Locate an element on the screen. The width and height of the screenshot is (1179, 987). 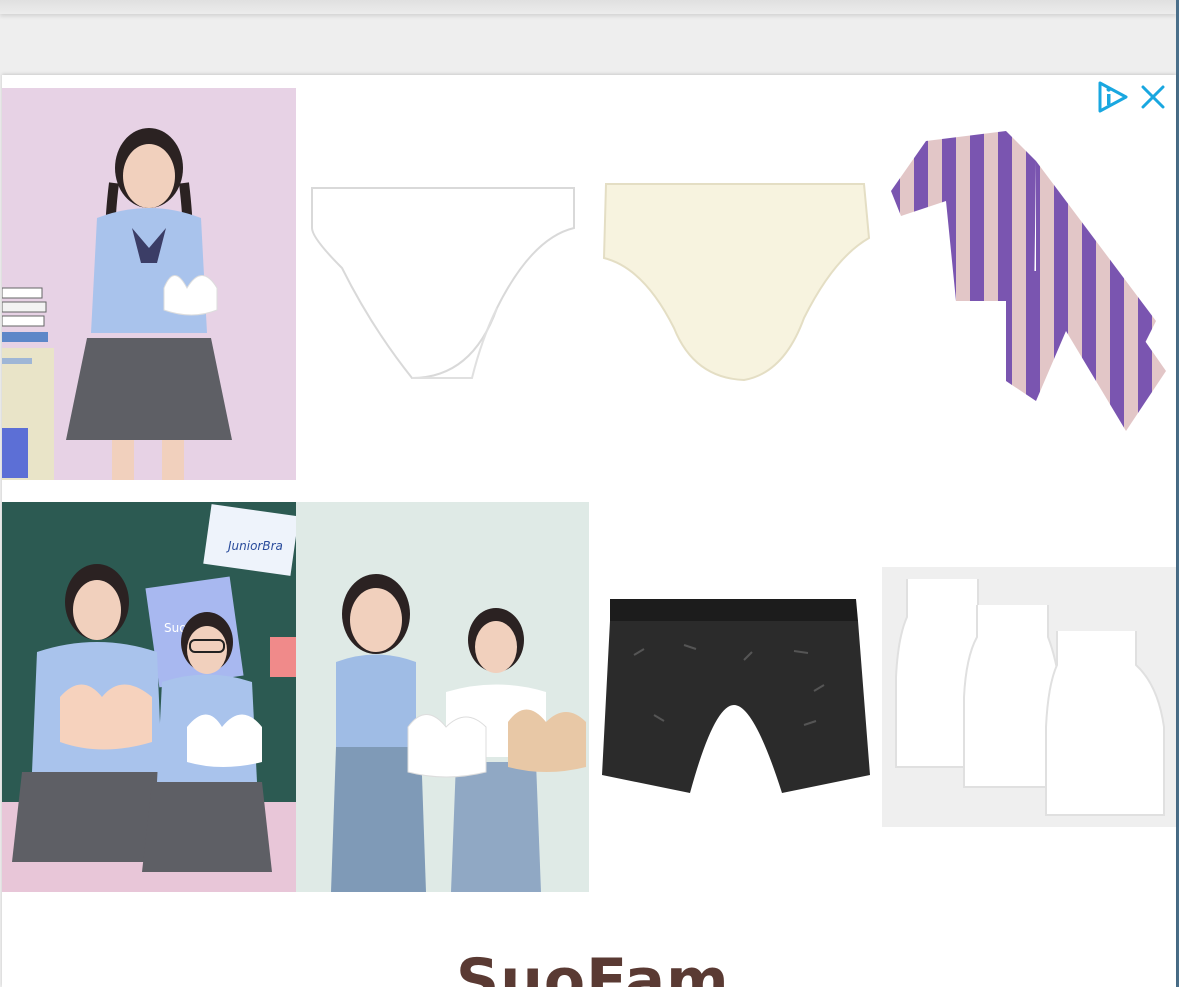
classroom-girls-bras-photo: JuniorBra SuoFam is located at coordinates (149, 698).